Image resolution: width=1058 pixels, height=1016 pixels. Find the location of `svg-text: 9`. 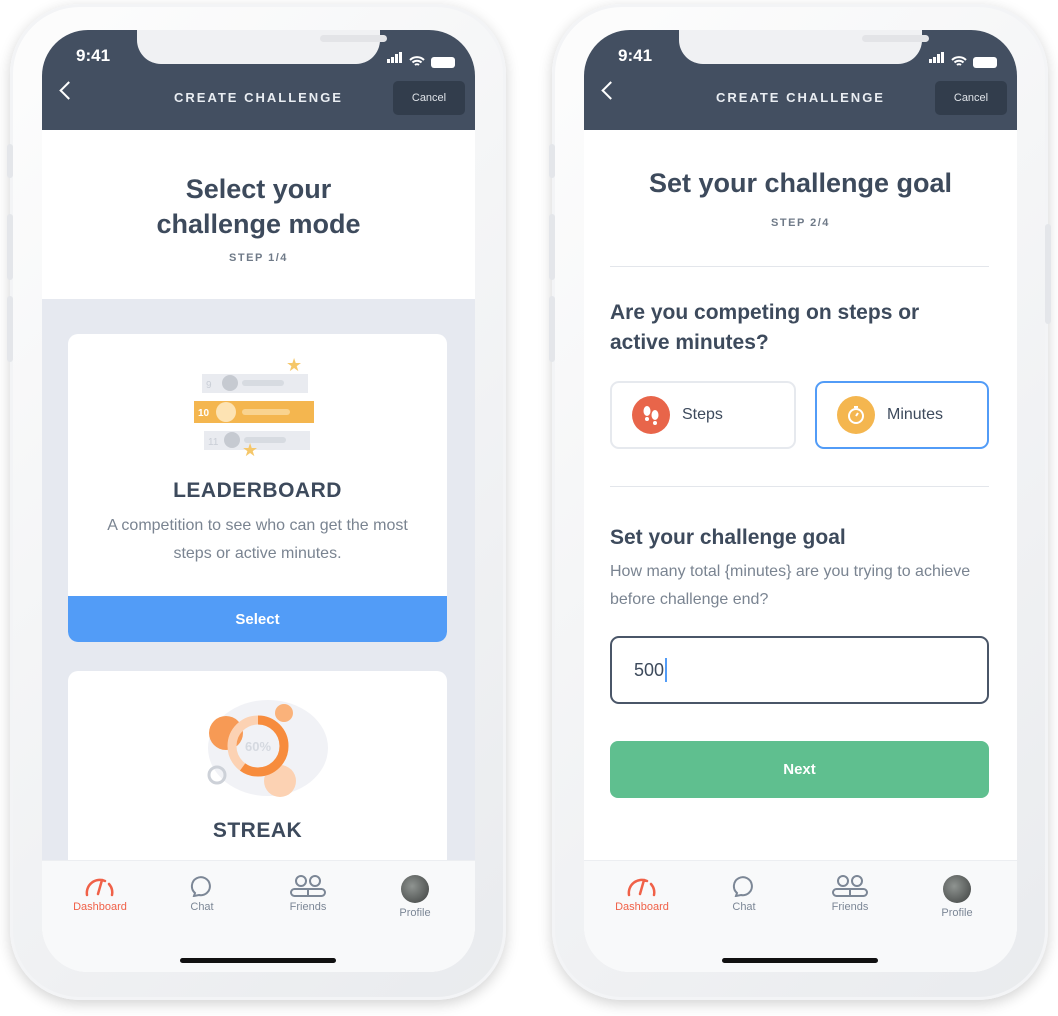

svg-text: 9 is located at coordinates (209, 385).